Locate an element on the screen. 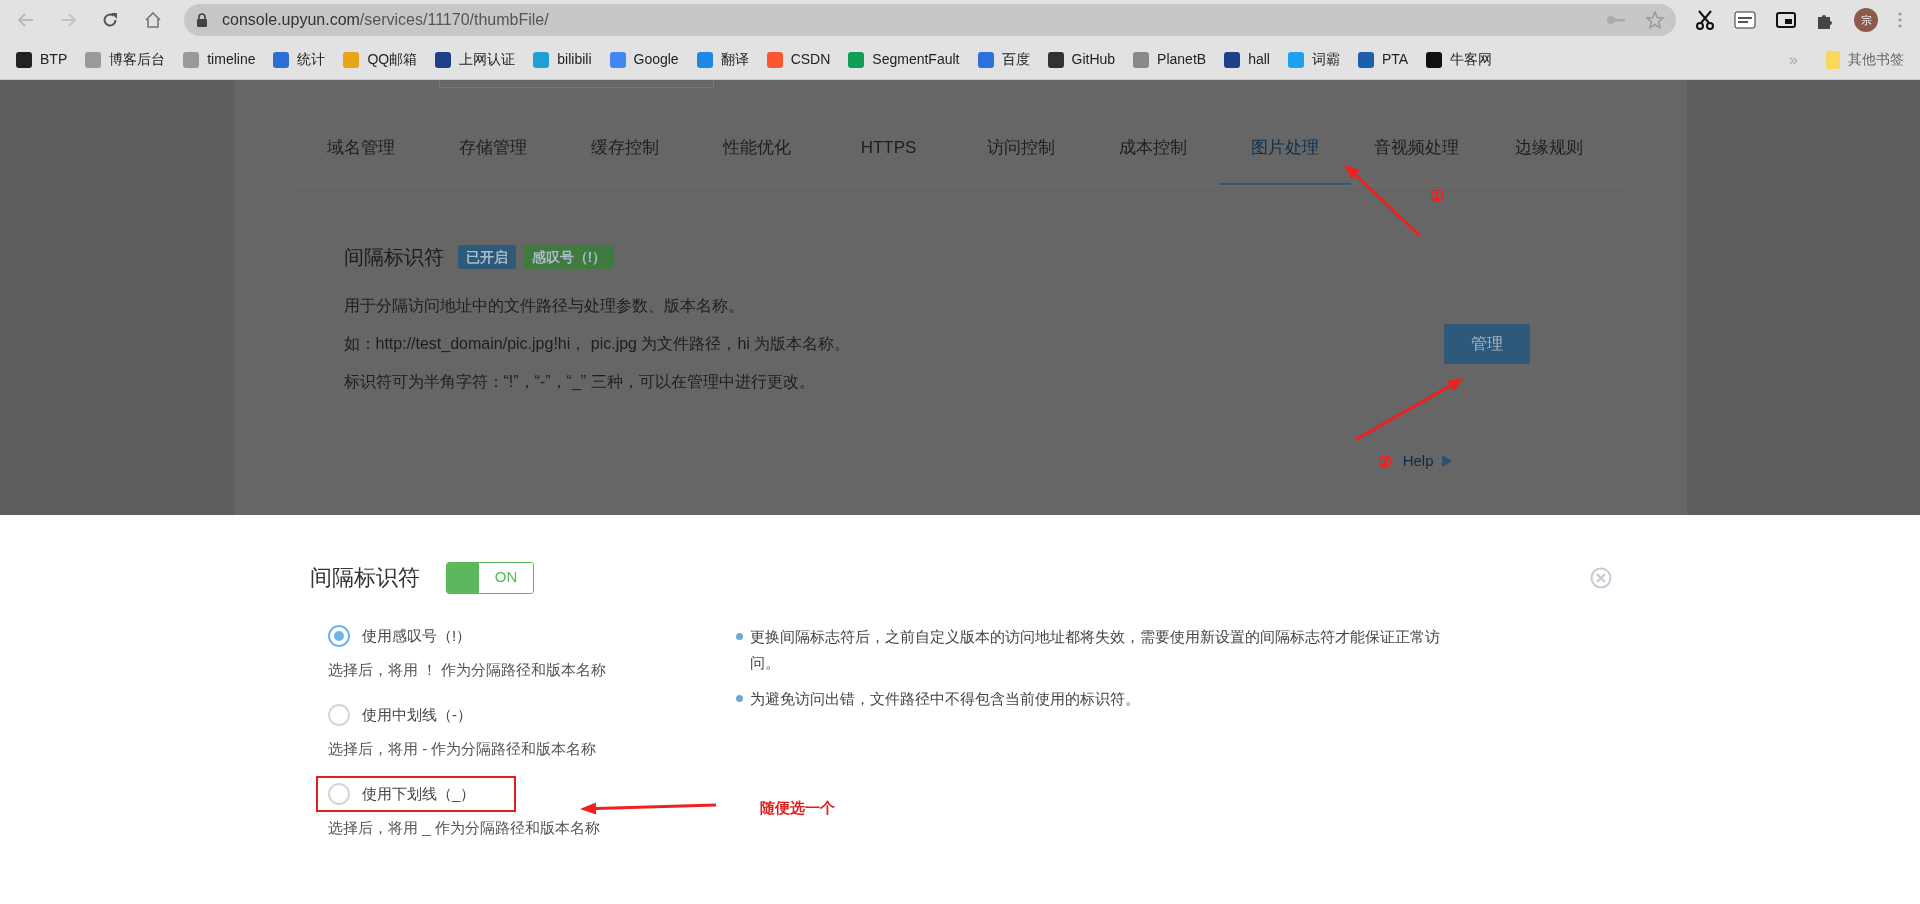 The width and height of the screenshot is (1920, 904). folder-icon is located at coordinates (1833, 59).